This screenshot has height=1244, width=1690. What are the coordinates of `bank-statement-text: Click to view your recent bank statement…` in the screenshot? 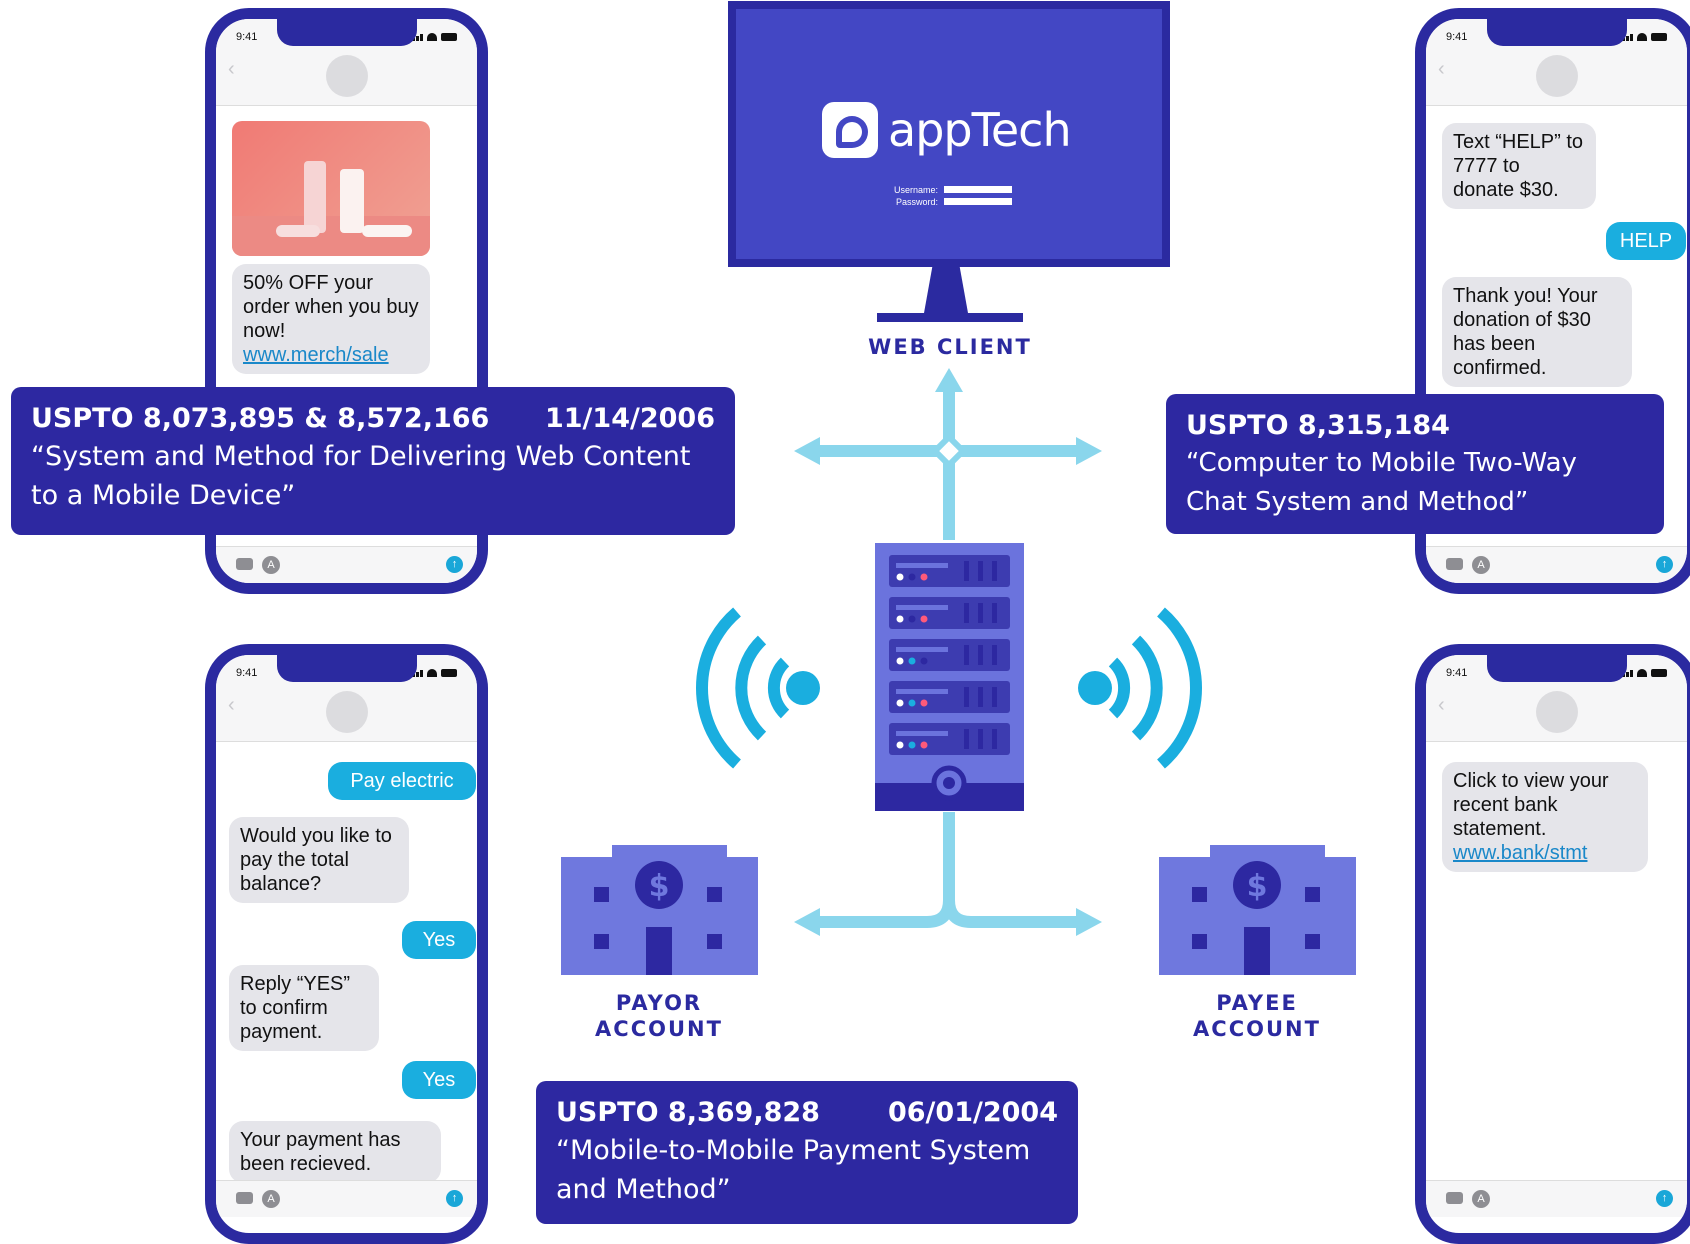 It's located at (1531, 805).